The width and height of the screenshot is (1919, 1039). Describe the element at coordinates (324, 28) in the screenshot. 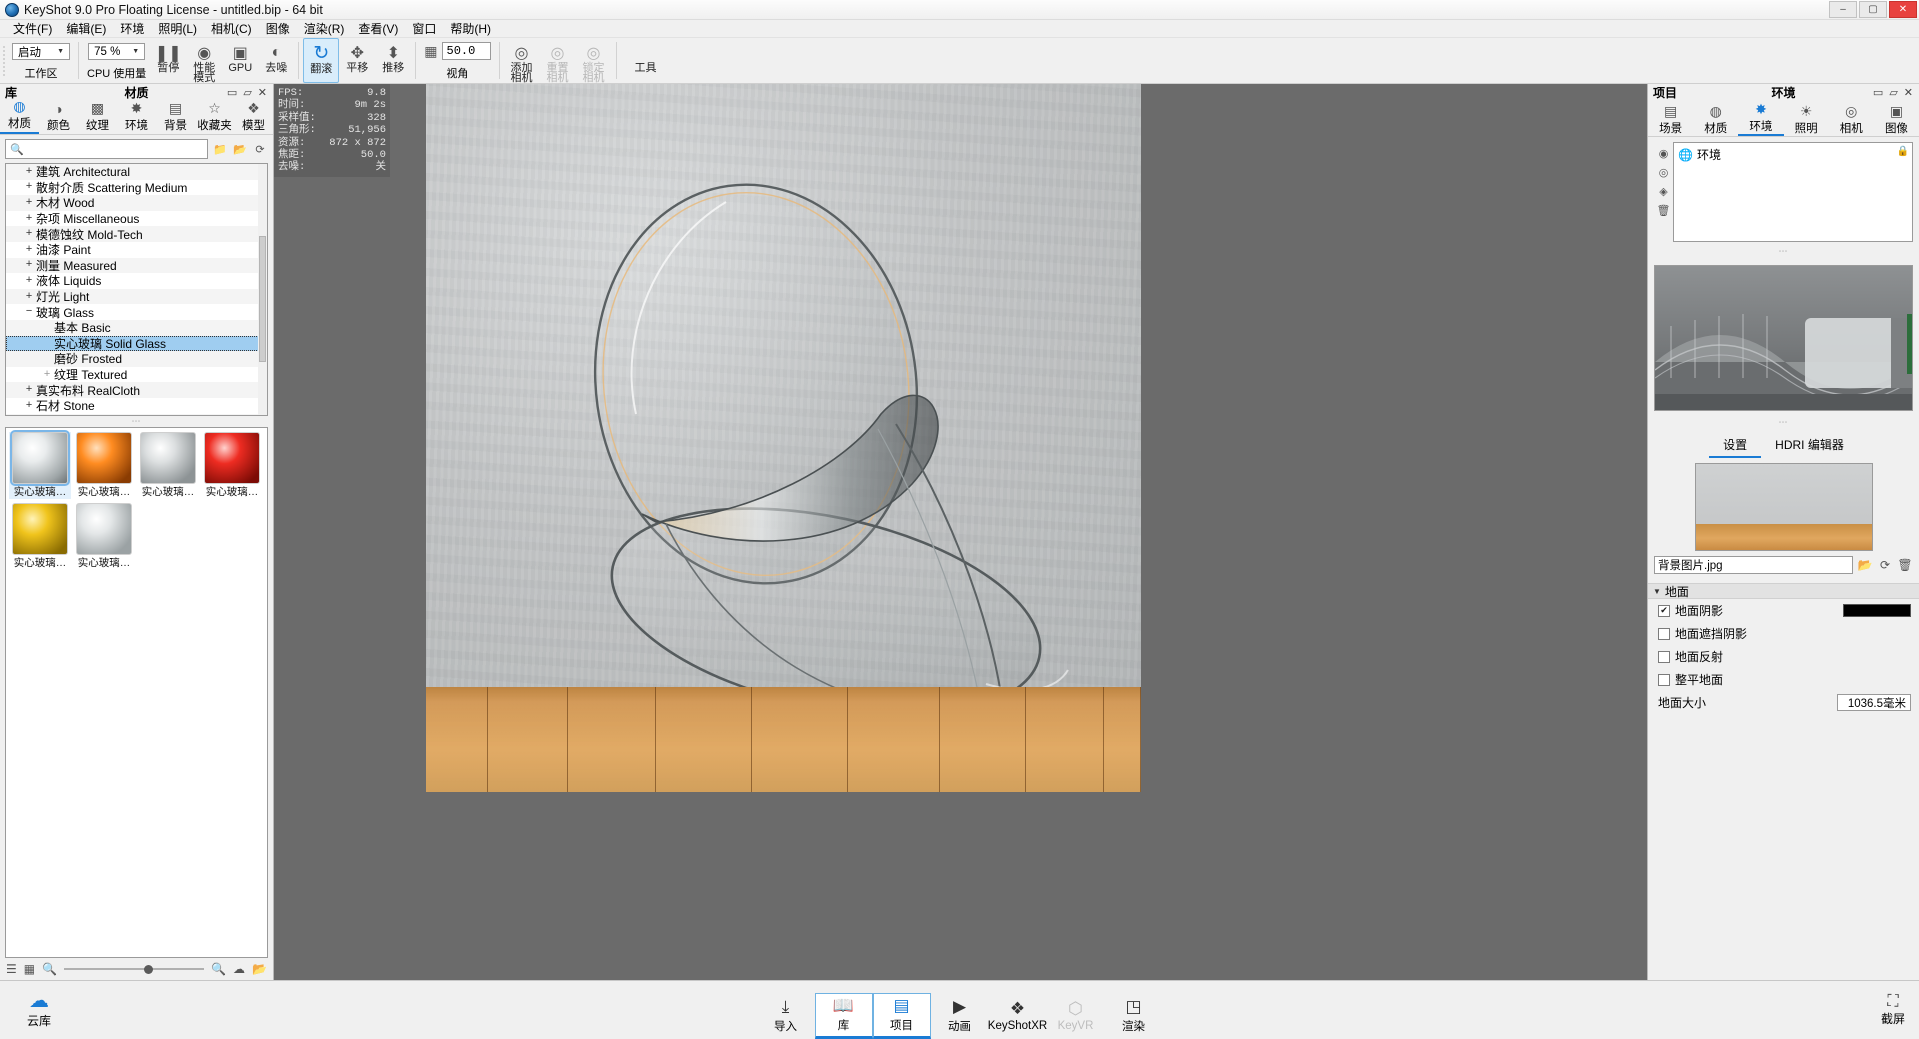

I see `menu-item-render: 渲染(R)` at that location.